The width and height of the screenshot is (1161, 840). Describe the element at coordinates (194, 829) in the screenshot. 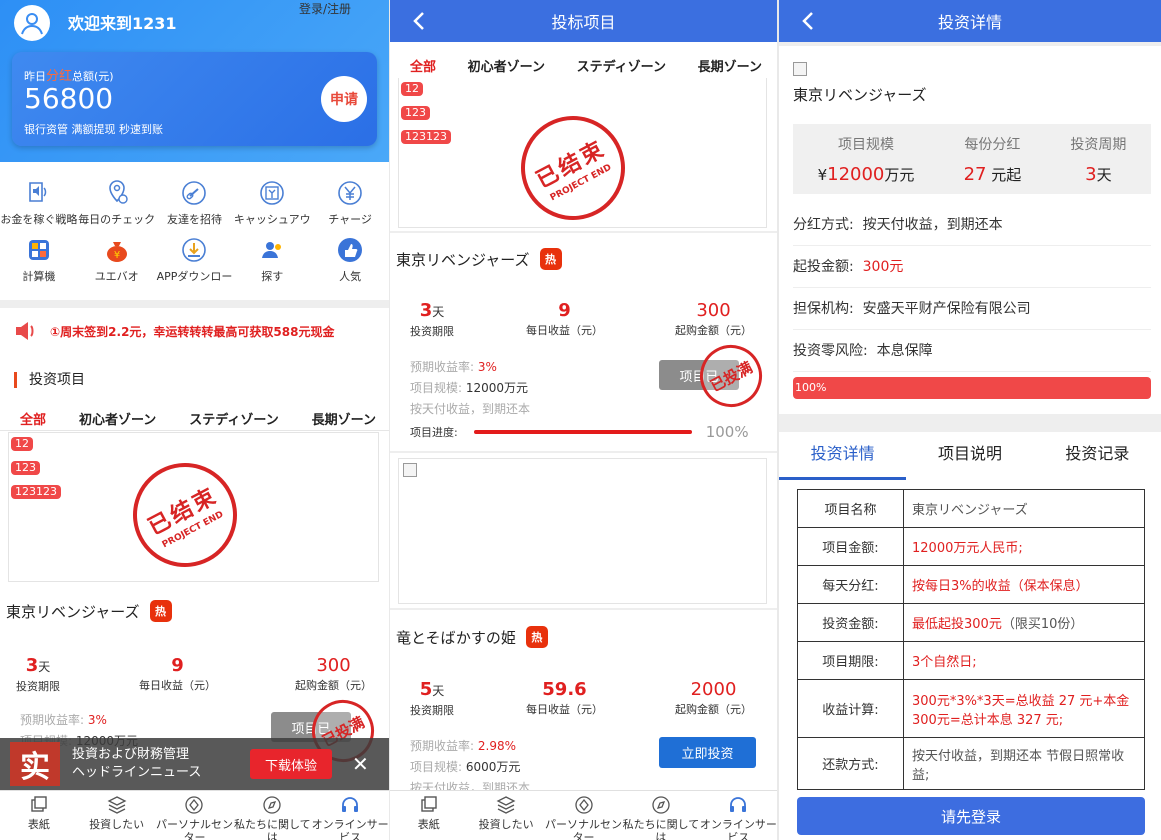

I see `tabbar-label: パーソナルセンター` at that location.